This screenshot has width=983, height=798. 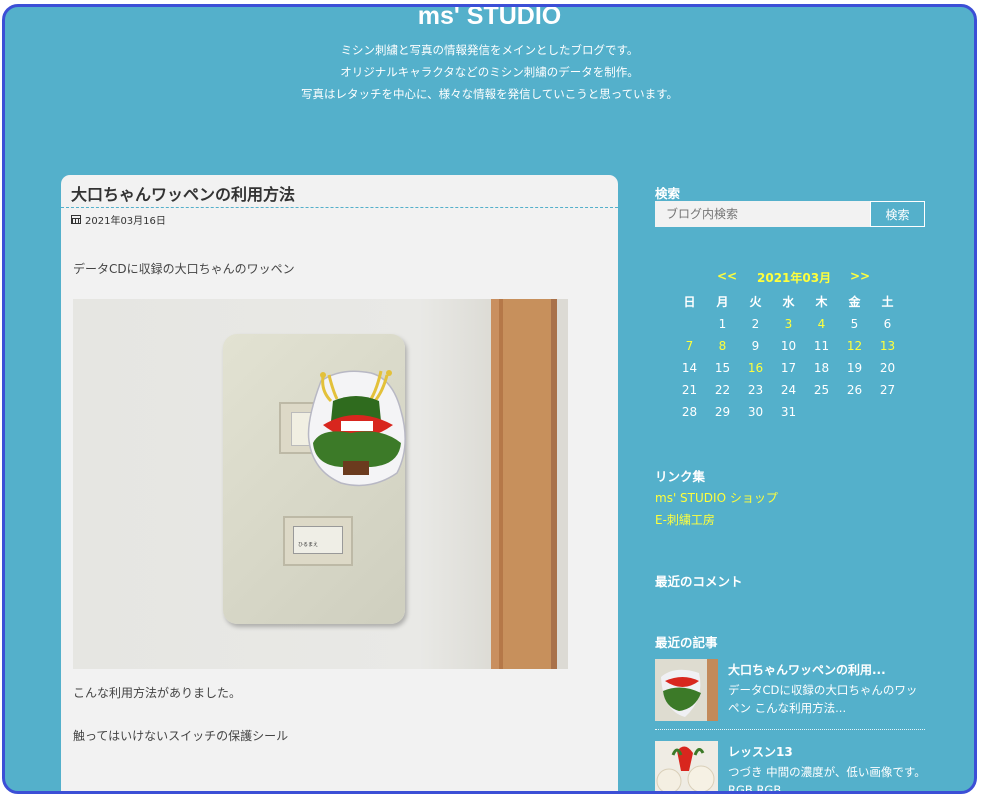 What do you see at coordinates (860, 276) in the screenshot?
I see `calendar-next-link: >>` at bounding box center [860, 276].